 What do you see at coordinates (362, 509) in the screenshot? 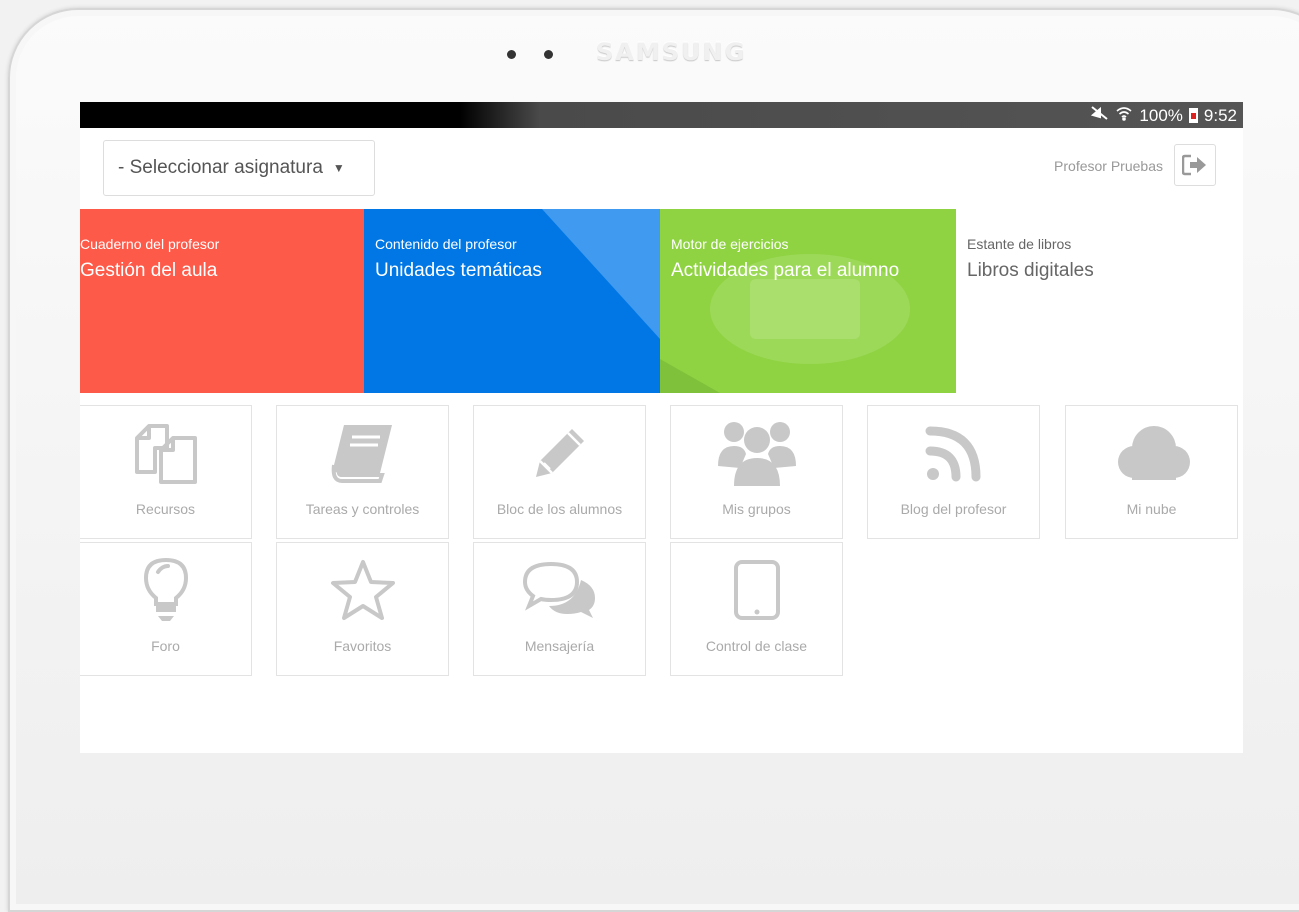
I see `grid-item-label: Tareas y controles` at bounding box center [362, 509].